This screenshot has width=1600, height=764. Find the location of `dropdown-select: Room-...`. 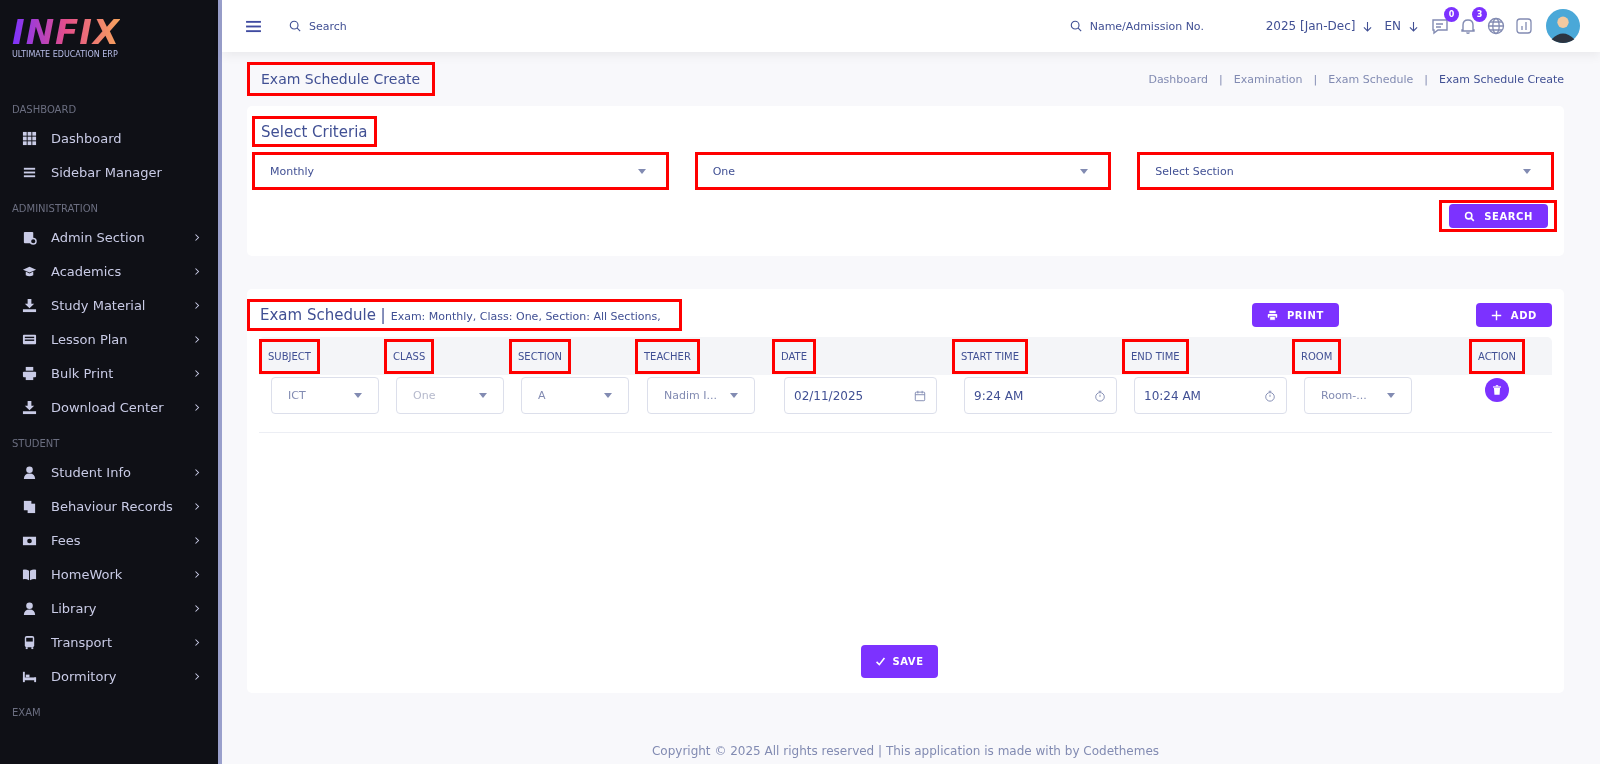

dropdown-select: Room-... is located at coordinates (1358, 395).